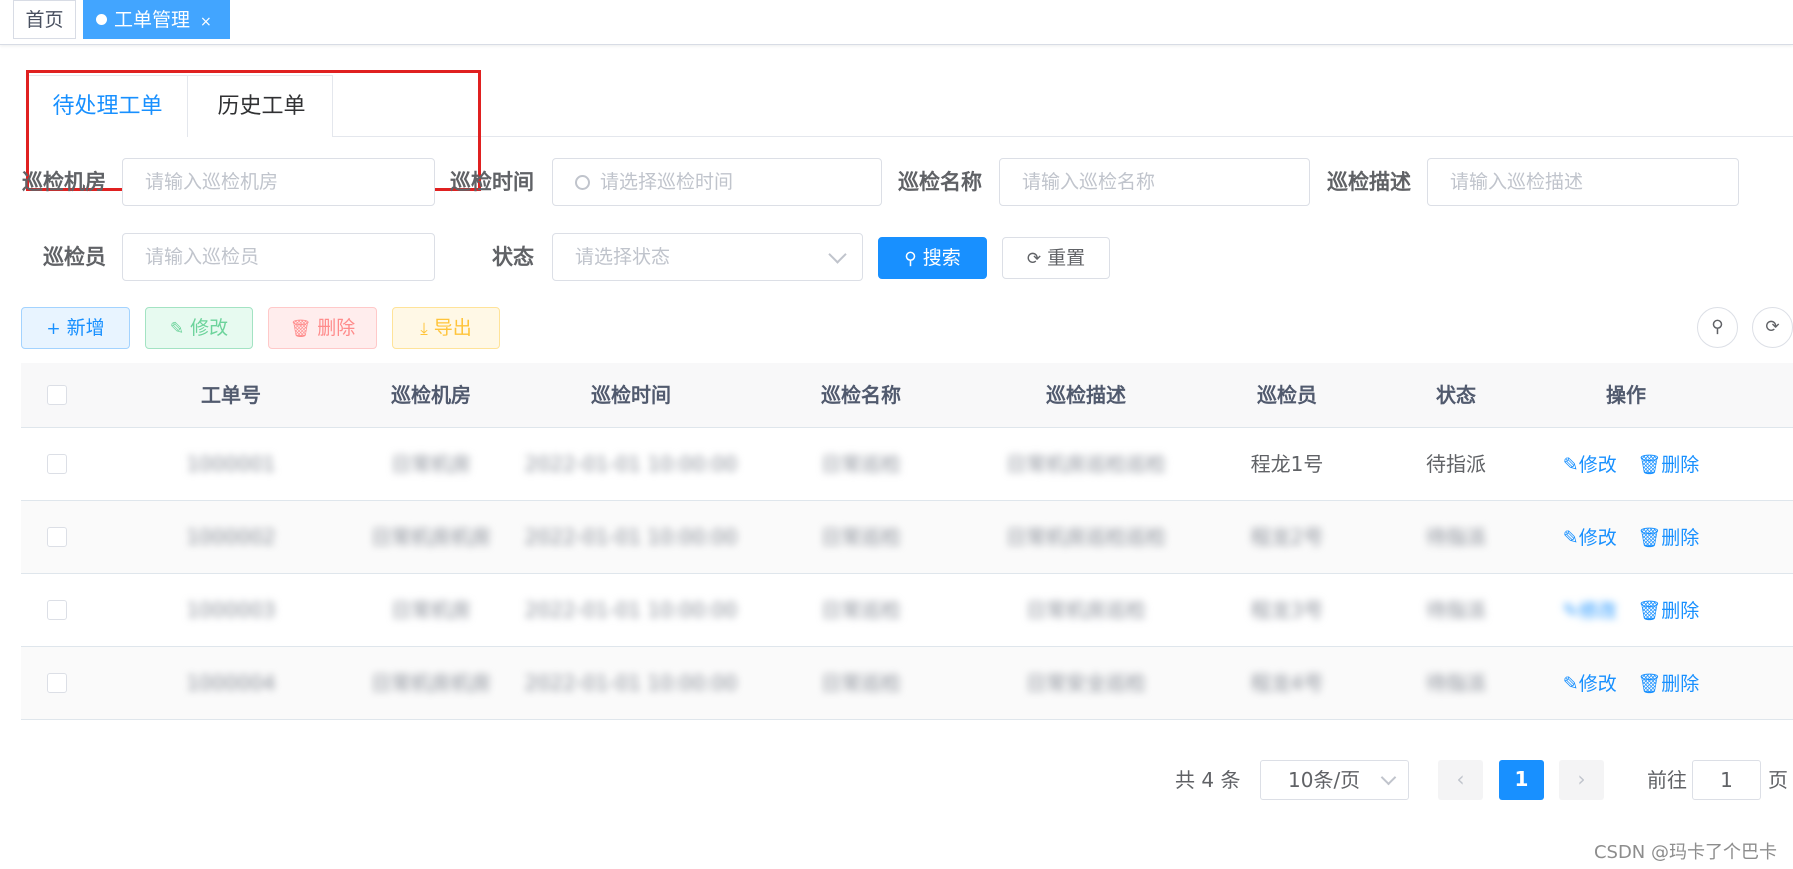 The height and width of the screenshot is (869, 1793). What do you see at coordinates (1583, 182) in the screenshot?
I see `desc-input: 请输入巡检描述` at bounding box center [1583, 182].